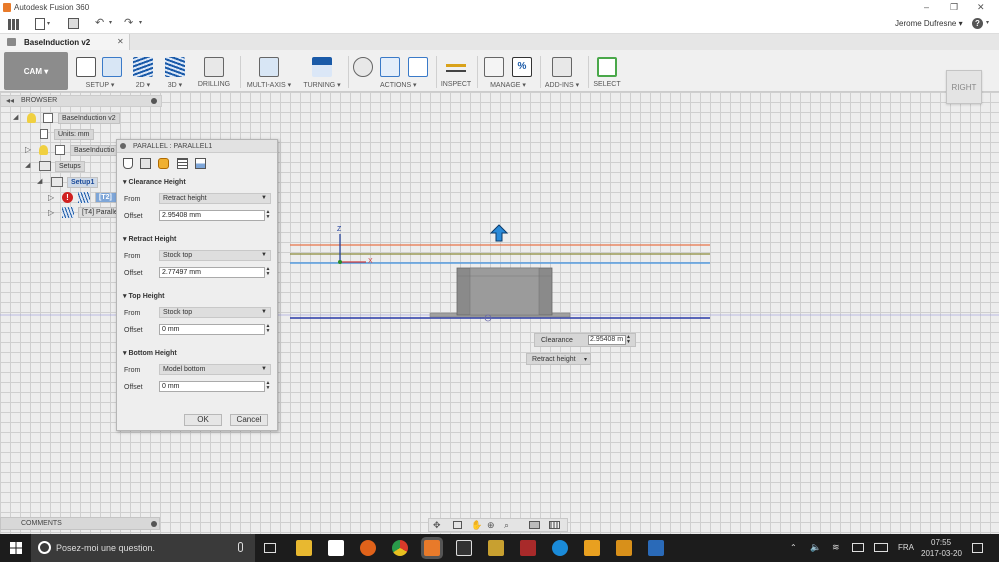 The image size is (999, 562). I want to click on notification-center-icon, so click(858, 547).